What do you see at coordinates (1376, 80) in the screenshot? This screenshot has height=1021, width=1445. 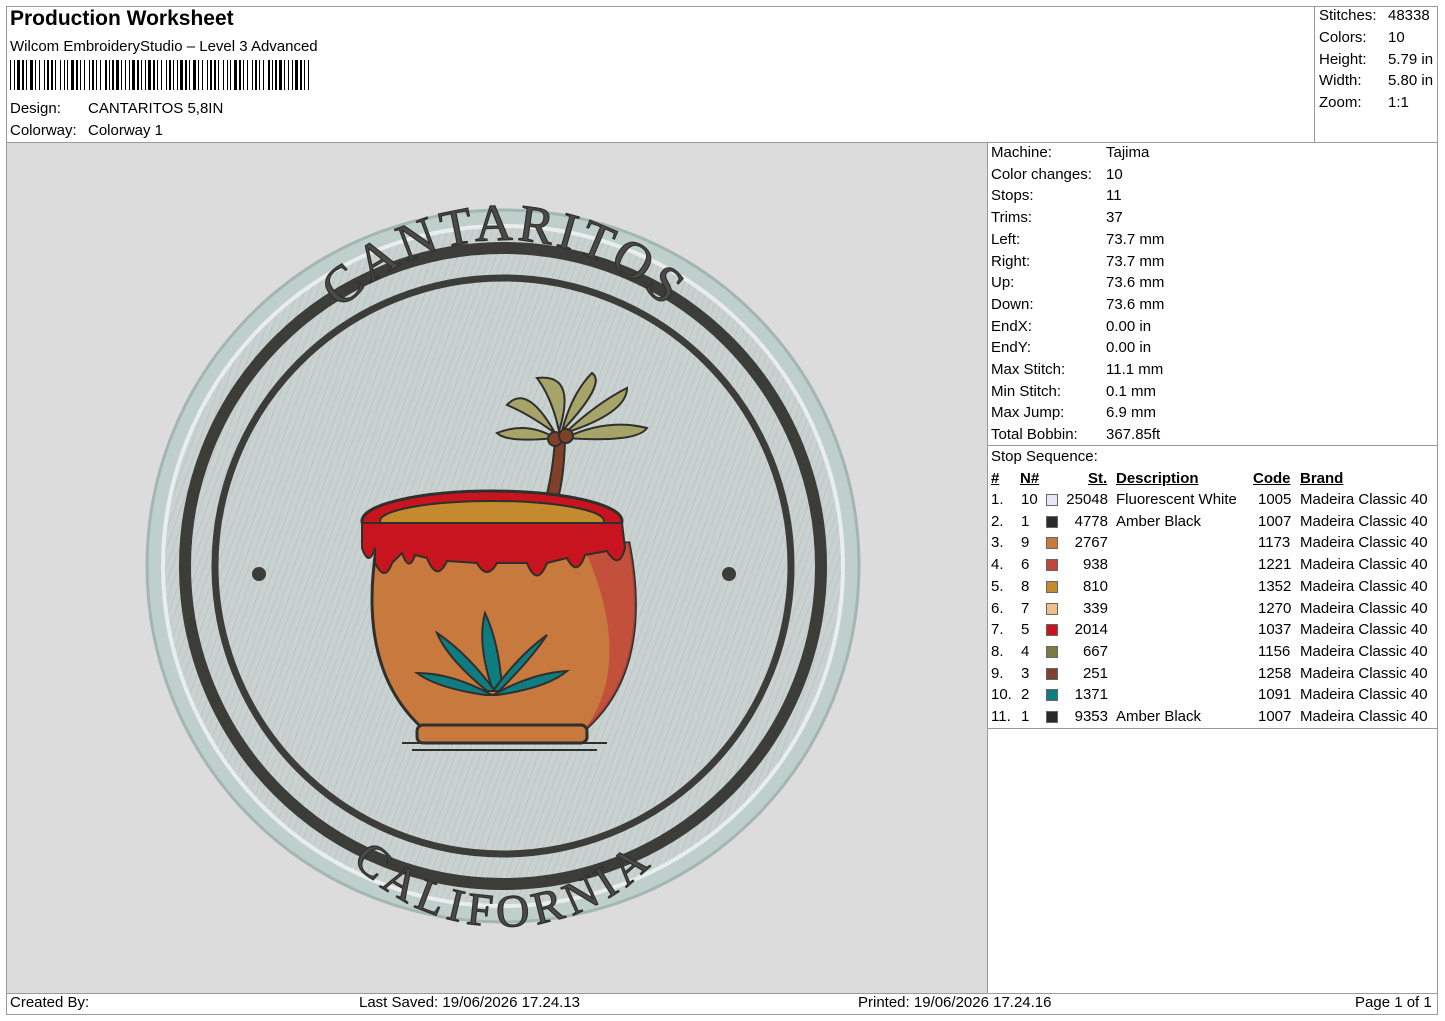 I see `summary-row-width: Width: 5.80 in` at bounding box center [1376, 80].